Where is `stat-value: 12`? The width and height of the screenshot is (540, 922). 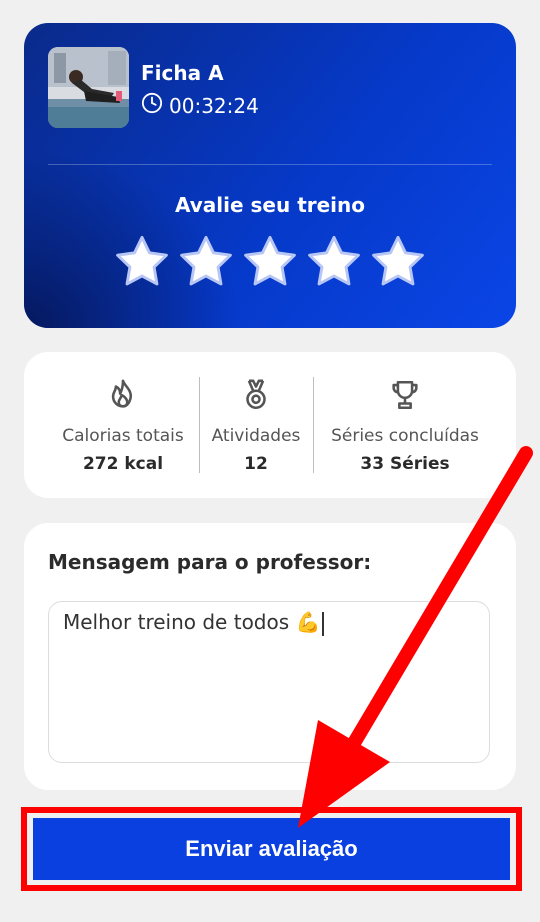
stat-value: 12 is located at coordinates (256, 464).